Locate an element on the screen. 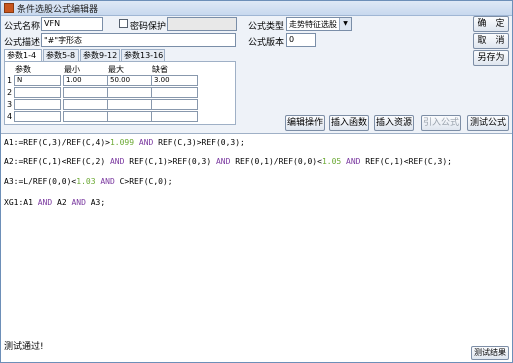 The image size is (513, 363). header-param: 参数 is located at coordinates (23, 69).